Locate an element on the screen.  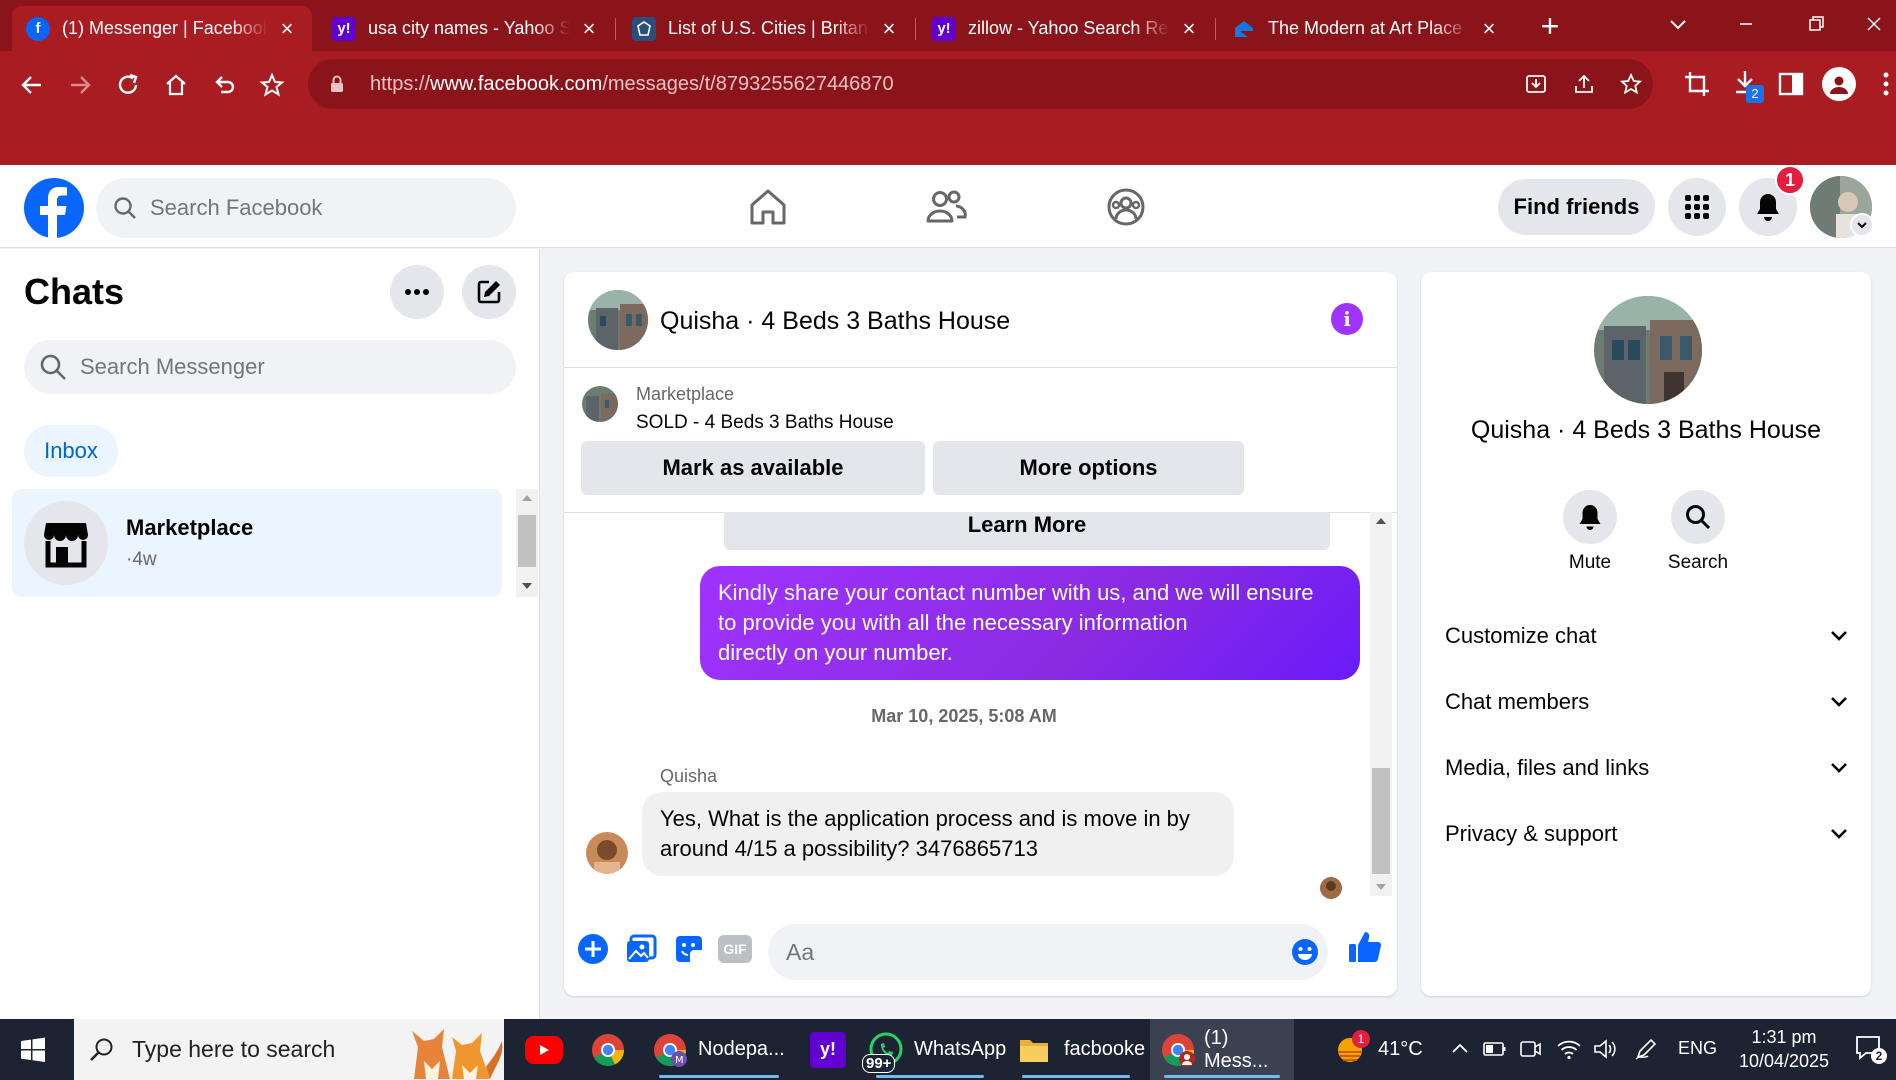
mark-as-available-button: Mark as available is located at coordinates (753, 468).